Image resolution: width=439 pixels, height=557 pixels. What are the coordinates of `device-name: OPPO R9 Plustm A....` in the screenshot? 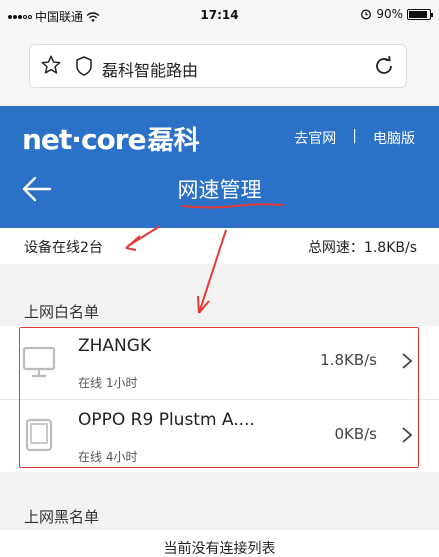 It's located at (166, 420).